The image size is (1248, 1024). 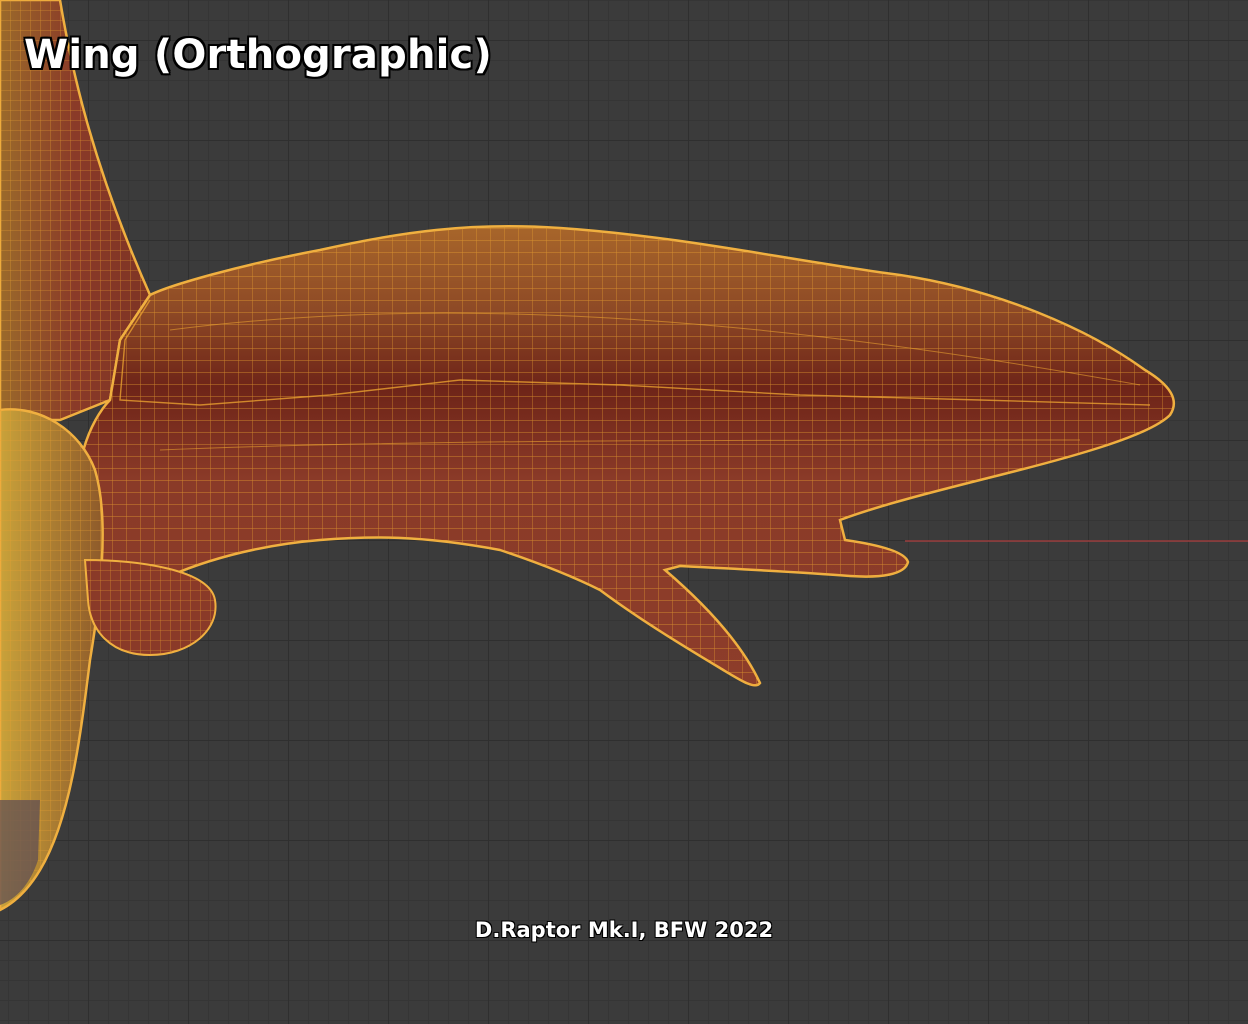 What do you see at coordinates (624, 930) in the screenshot?
I see `credit-caption: D.Raptor Mk.I, BFW 2022` at bounding box center [624, 930].